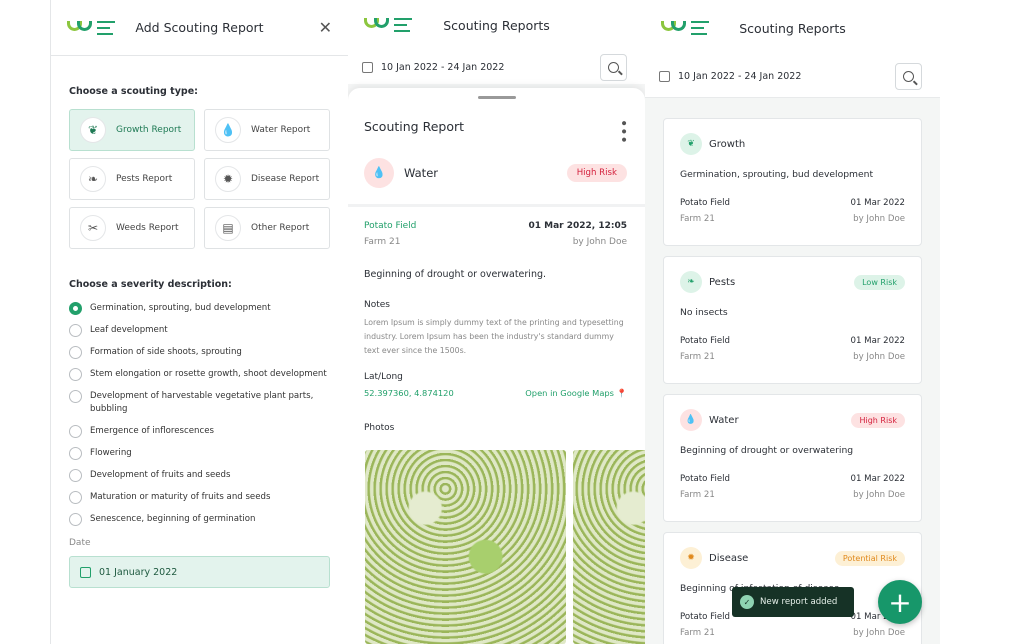 The height and width of the screenshot is (644, 1024). Describe the element at coordinates (267, 130) in the screenshot. I see `type-option-water: 💧 Water Report` at that location.